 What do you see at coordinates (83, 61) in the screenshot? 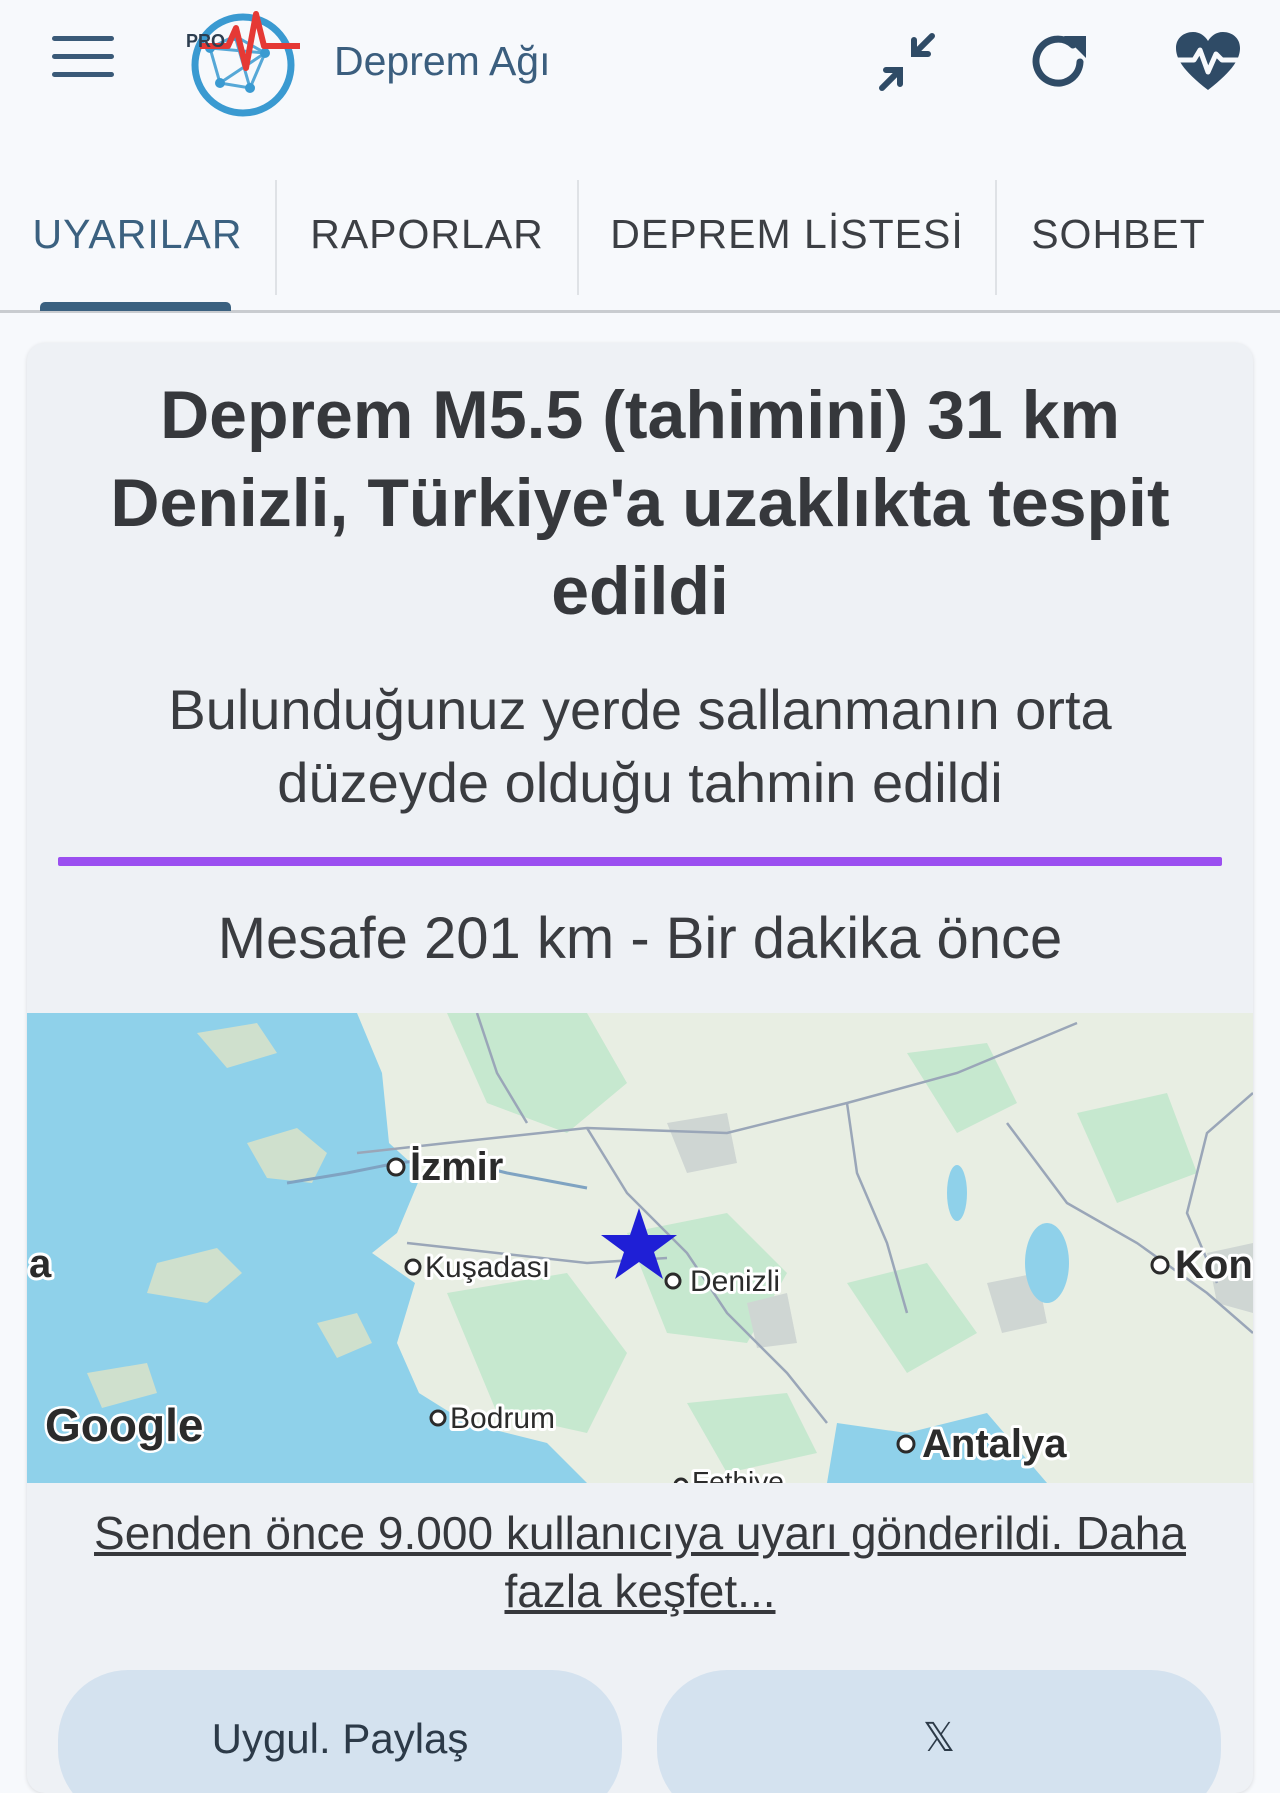
I see `menu-icon` at bounding box center [83, 61].